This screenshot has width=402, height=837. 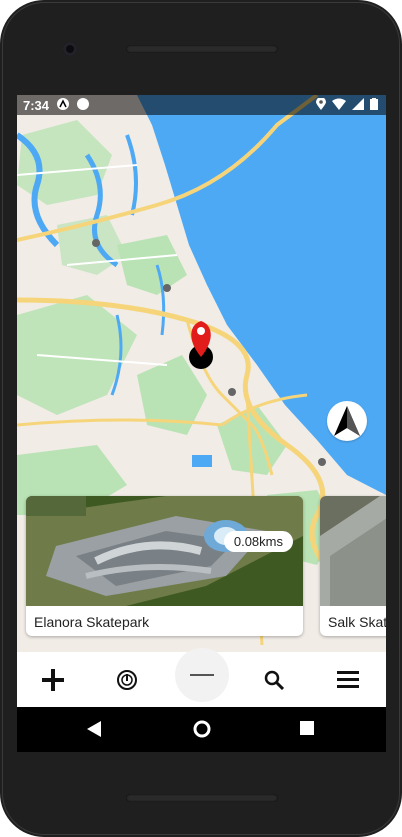 I want to click on battery-icon, so click(x=374, y=105).